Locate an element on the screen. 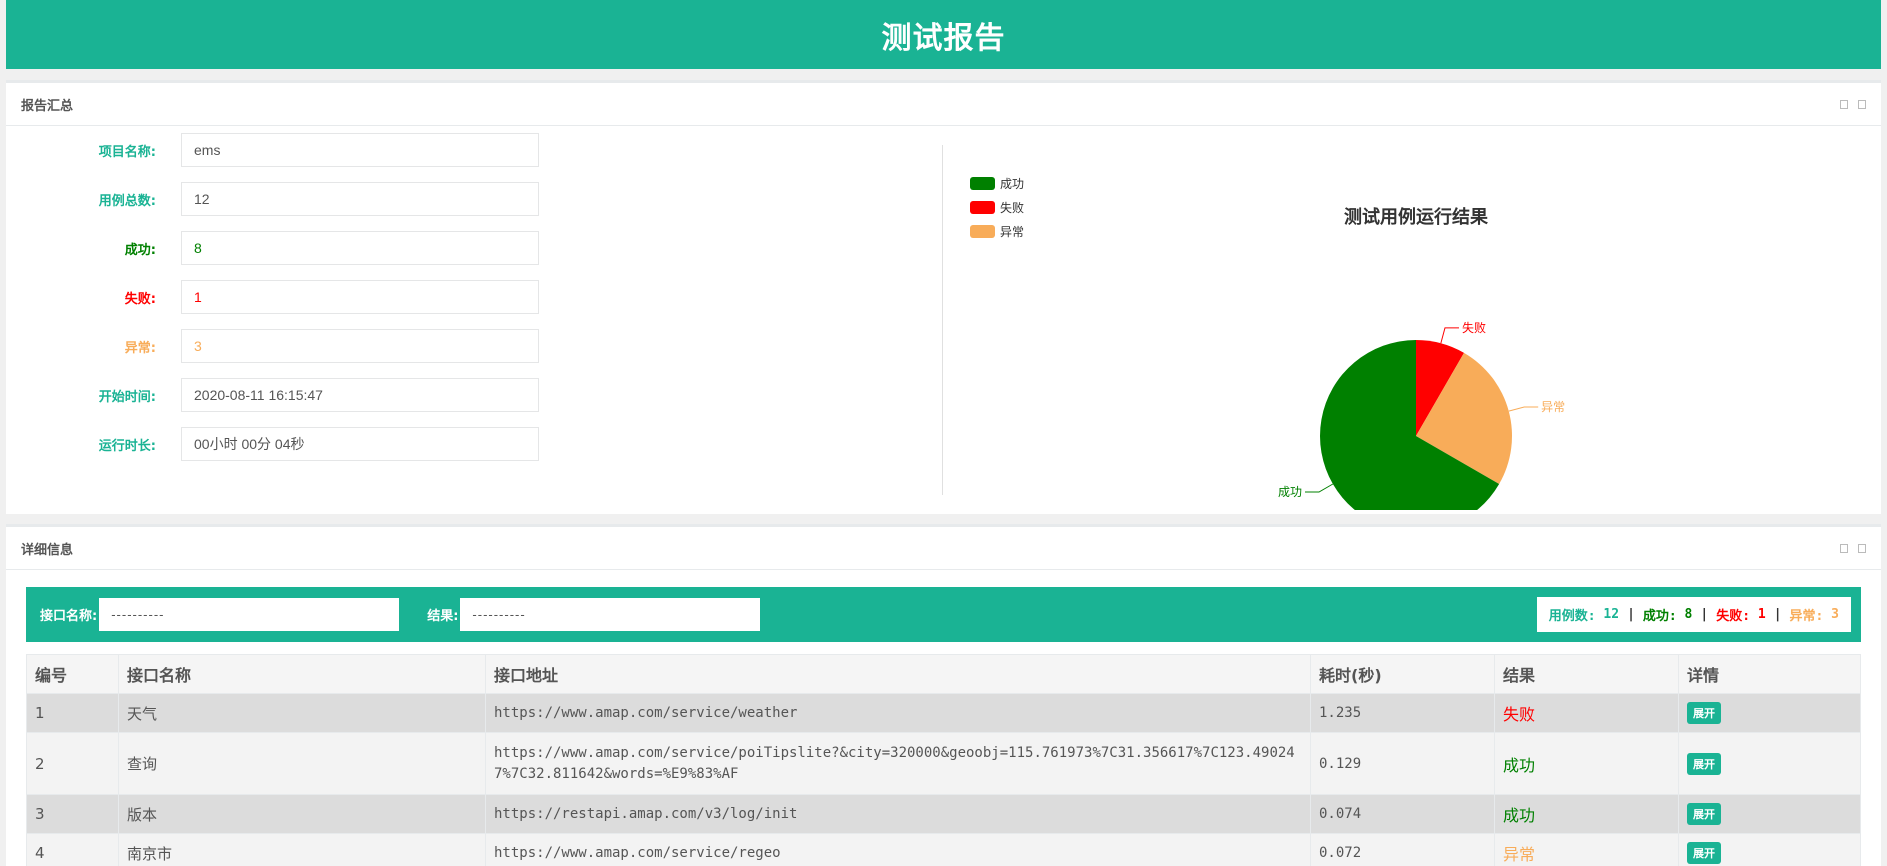 The width and height of the screenshot is (1887, 866). summary-field-value: 12 is located at coordinates (360, 199).